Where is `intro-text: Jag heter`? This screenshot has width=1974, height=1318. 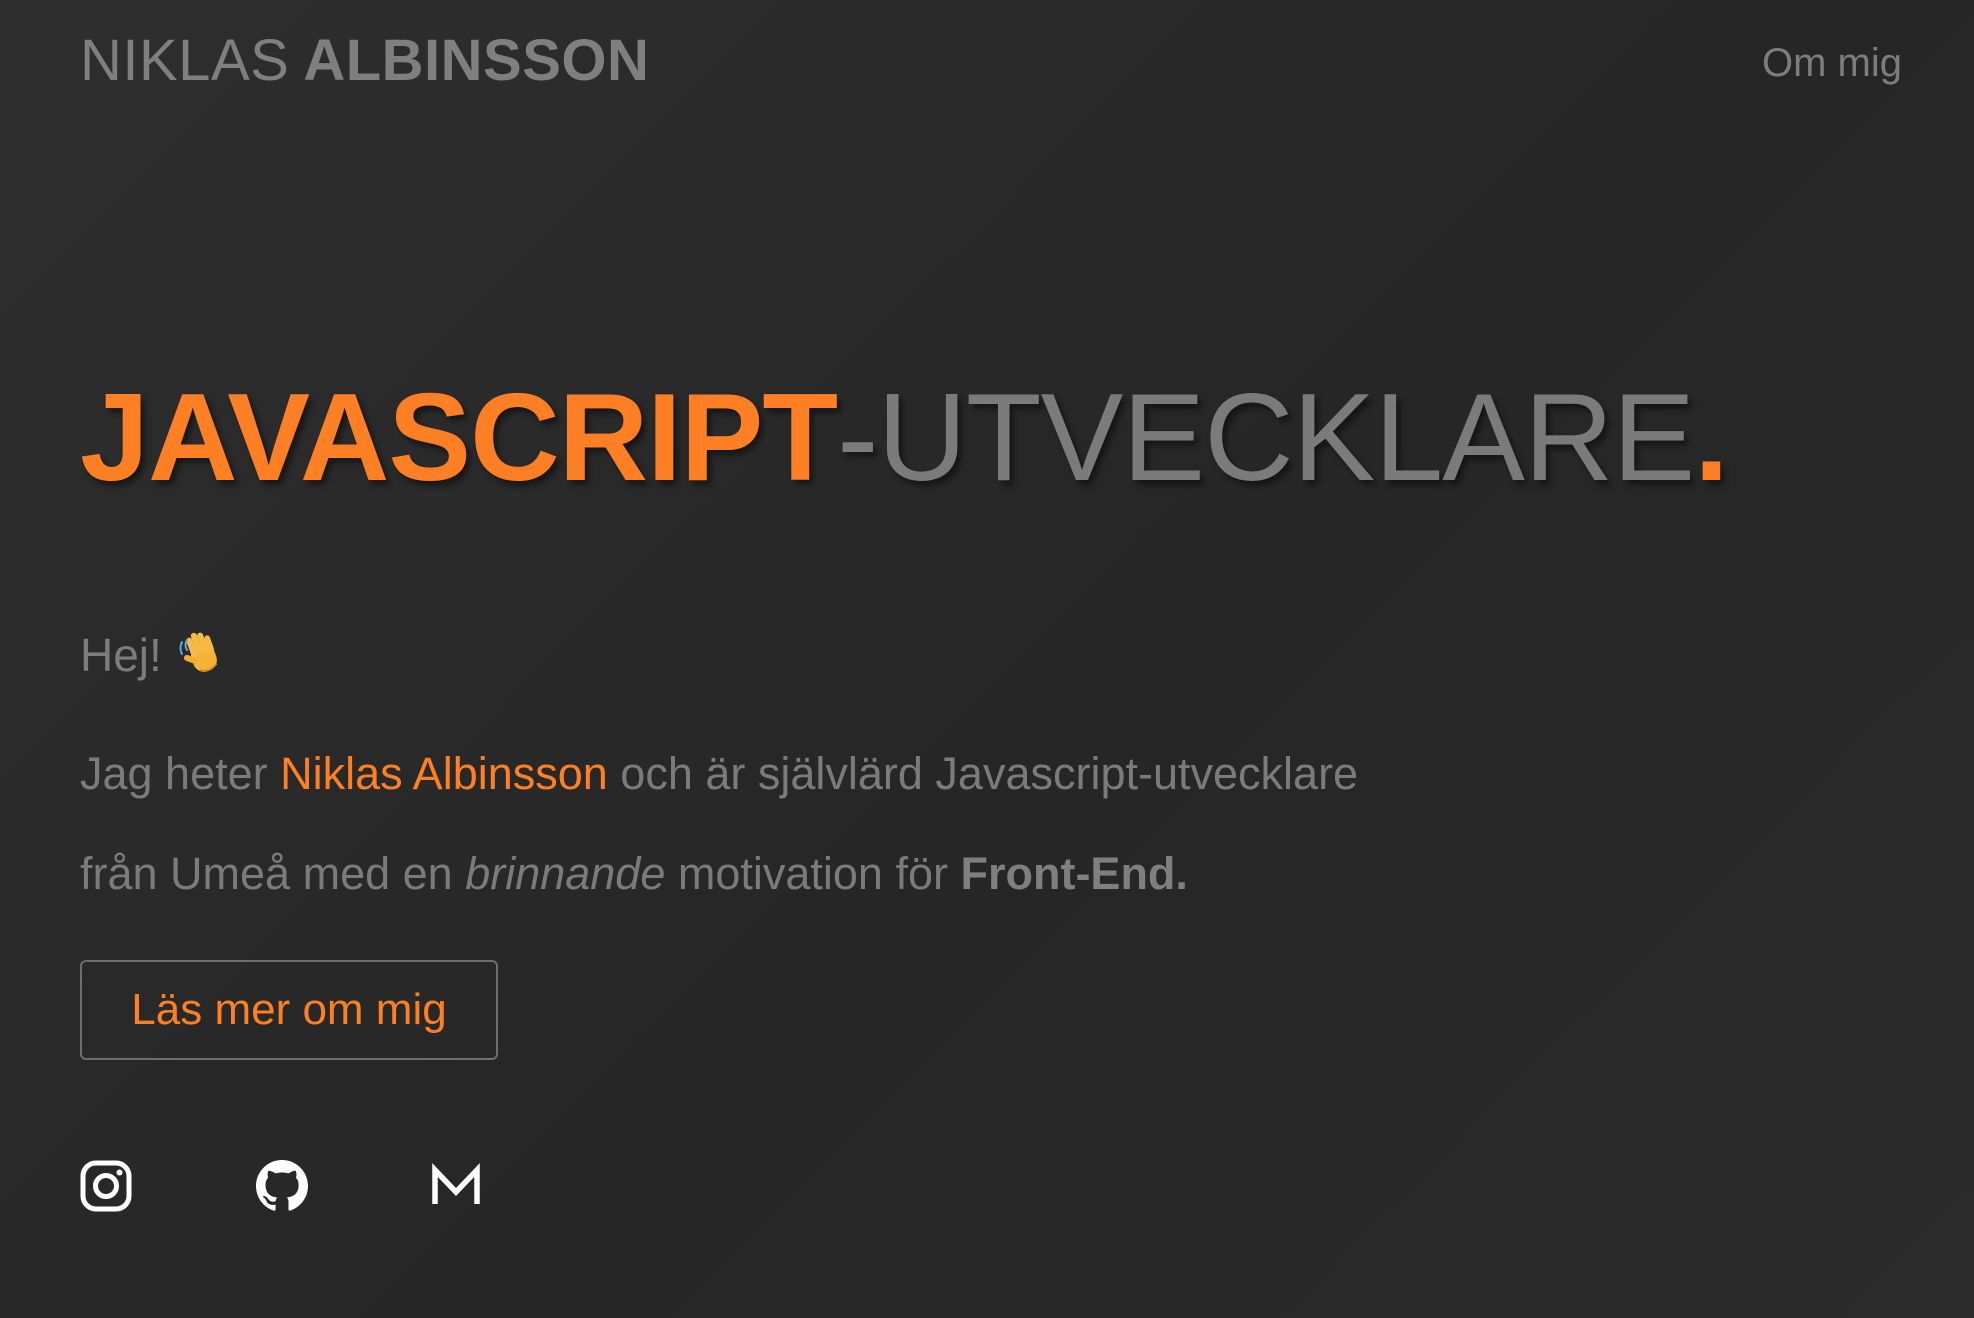
intro-text: Jag heter is located at coordinates (180, 773).